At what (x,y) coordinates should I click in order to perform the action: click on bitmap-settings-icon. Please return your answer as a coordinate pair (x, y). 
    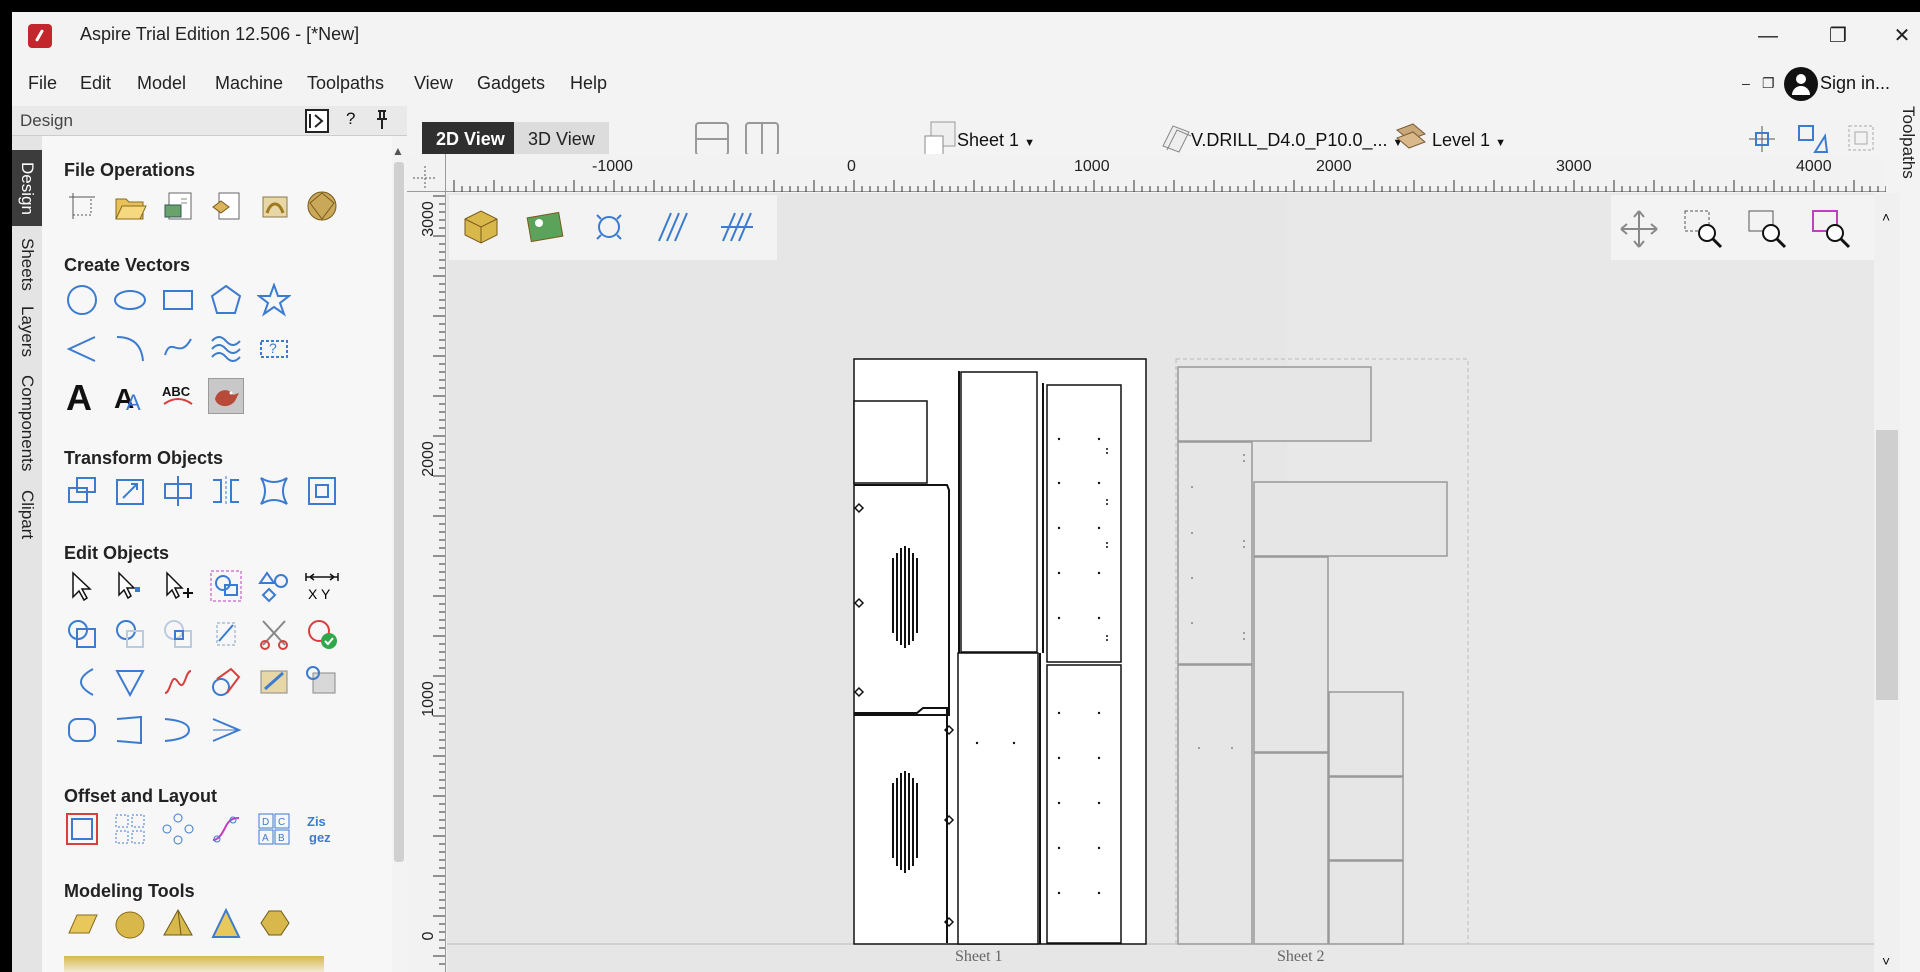
    Looking at the image, I should click on (322, 682).